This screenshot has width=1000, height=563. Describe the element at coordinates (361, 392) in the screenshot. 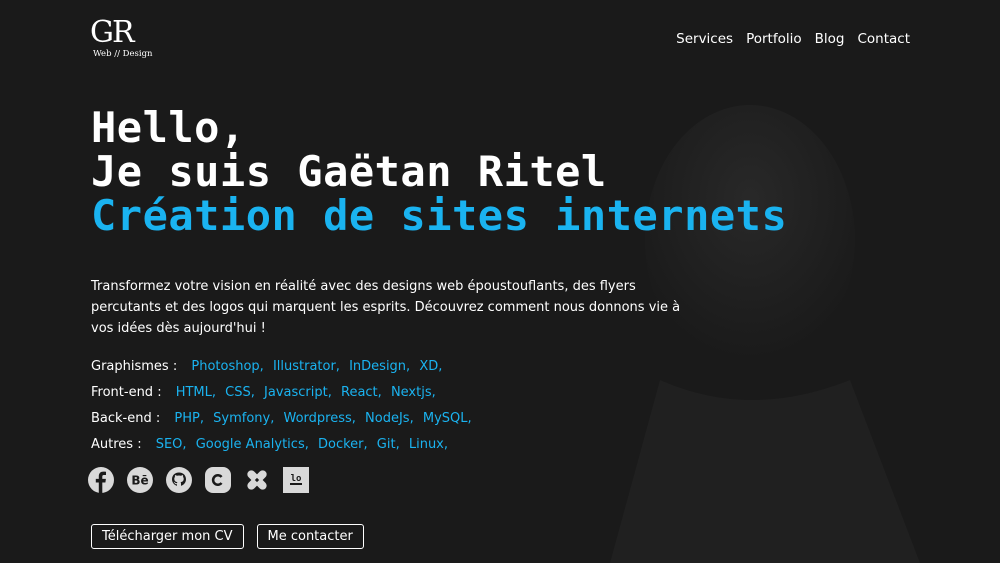

I see `skill-item: React,` at that location.